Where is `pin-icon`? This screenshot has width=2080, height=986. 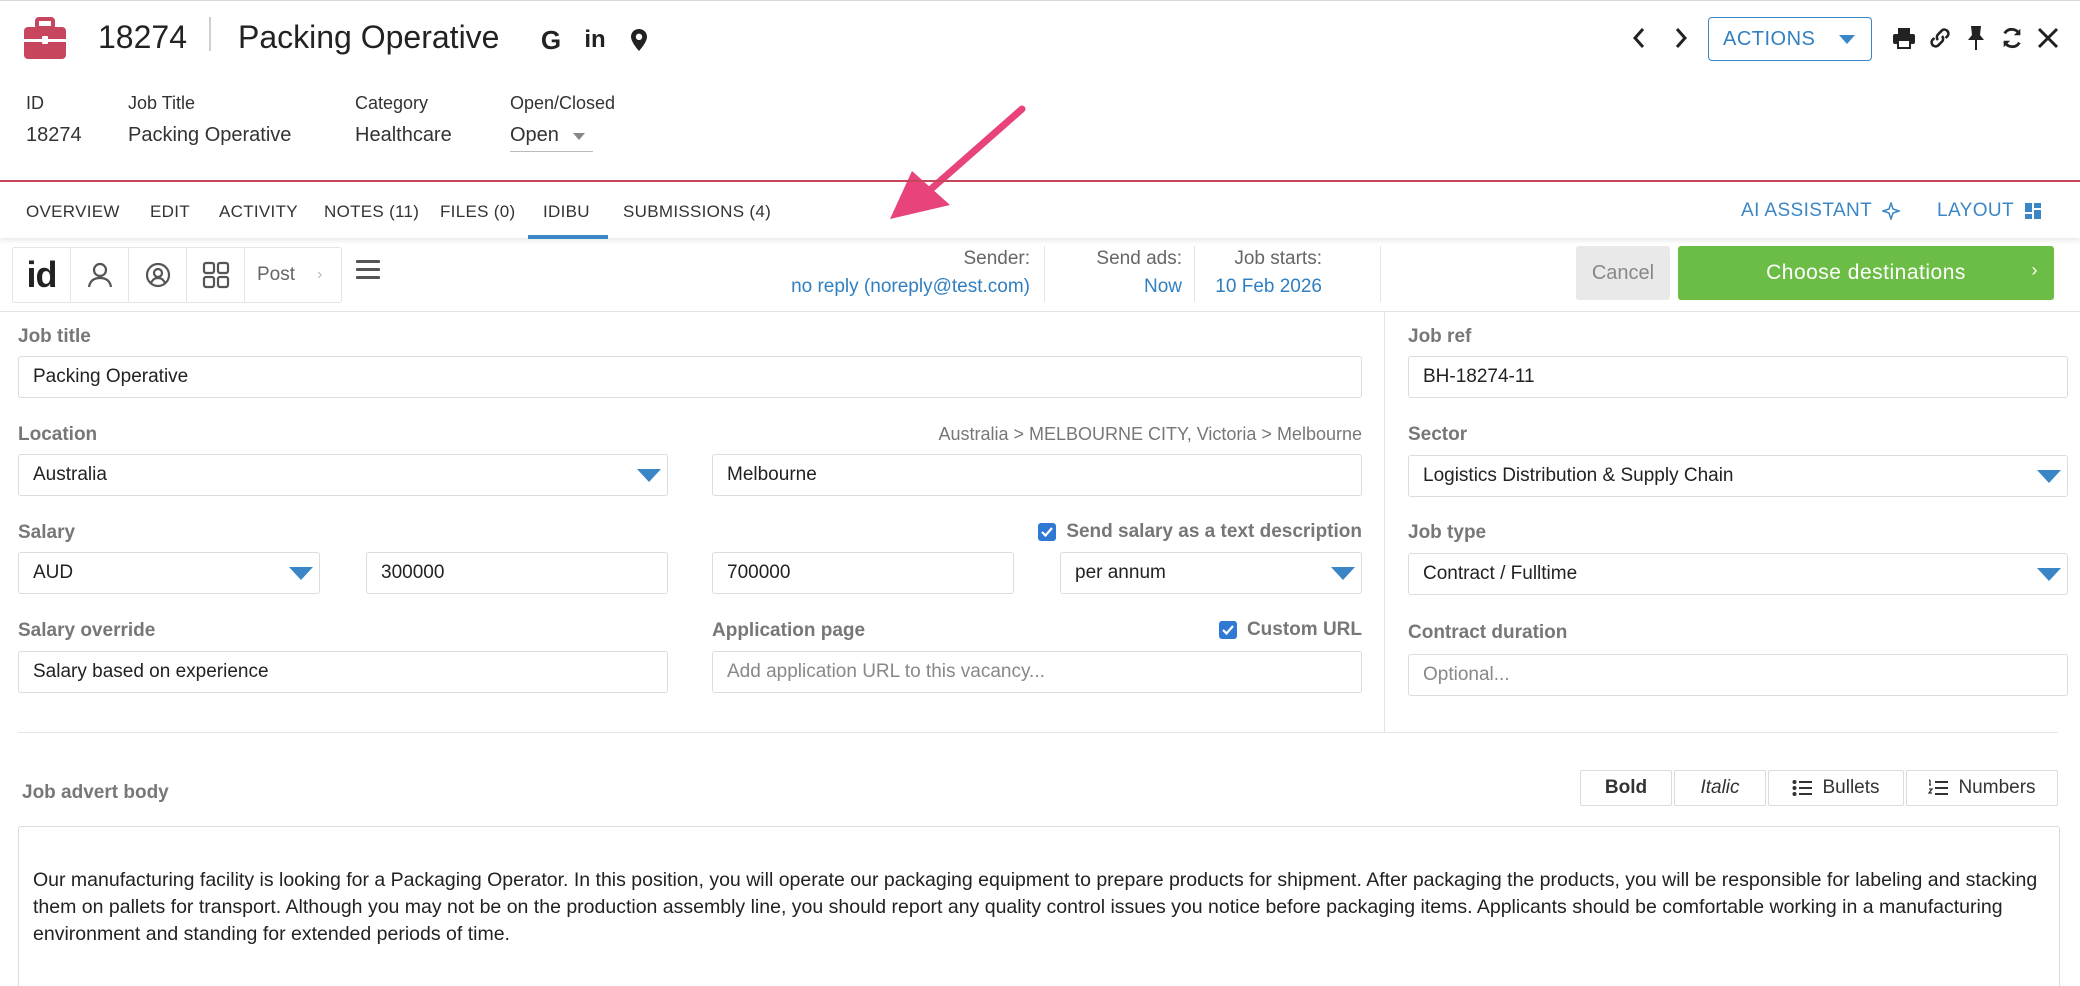
pin-icon is located at coordinates (1976, 38).